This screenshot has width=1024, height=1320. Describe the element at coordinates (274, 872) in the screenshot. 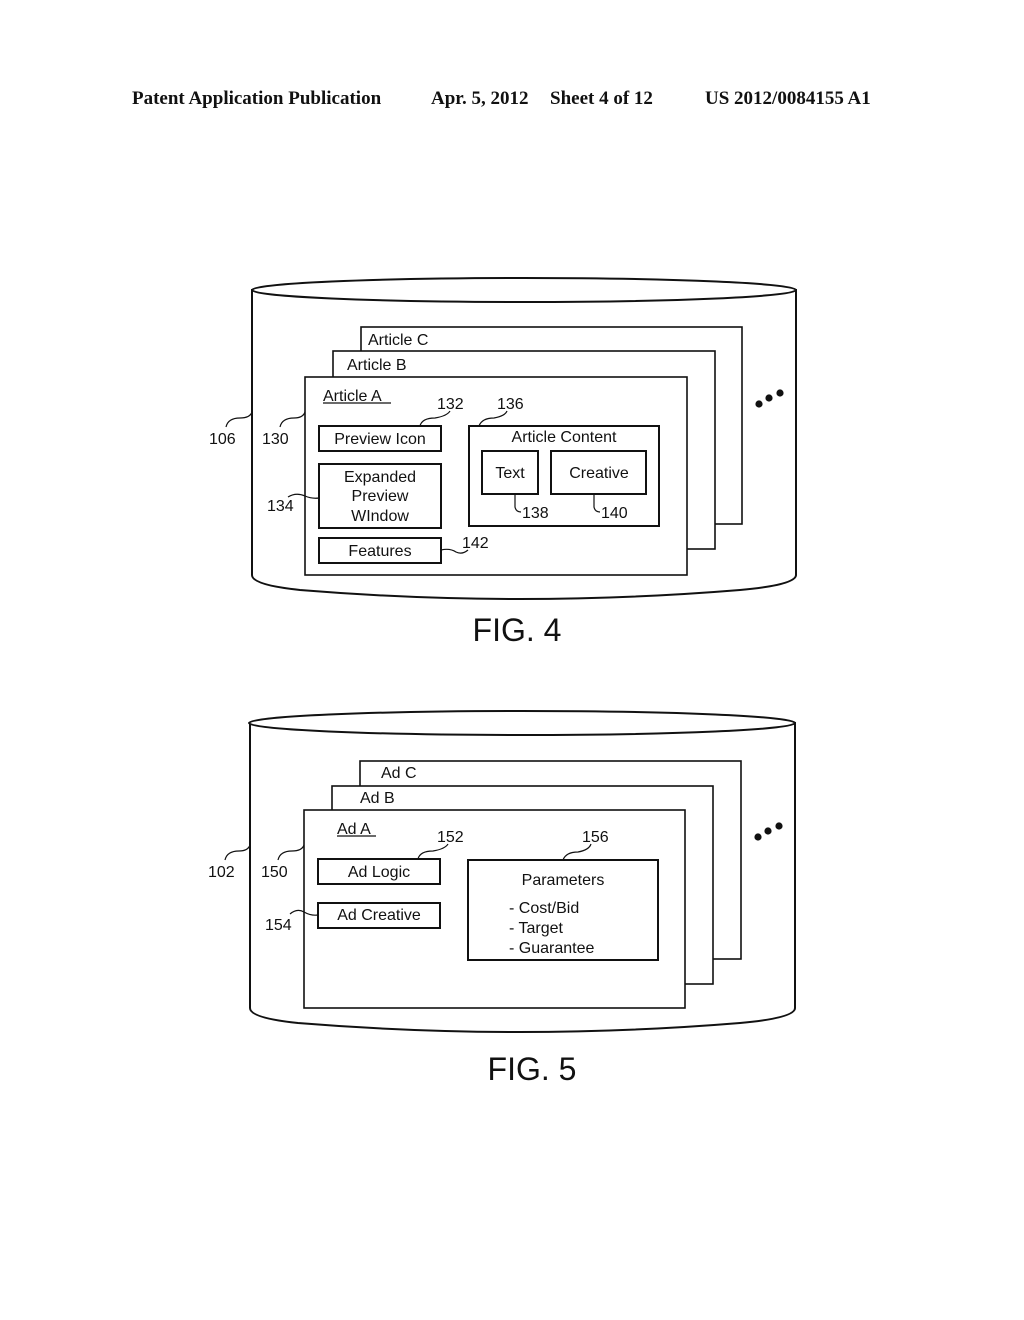

I see `ref-150: 150` at that location.